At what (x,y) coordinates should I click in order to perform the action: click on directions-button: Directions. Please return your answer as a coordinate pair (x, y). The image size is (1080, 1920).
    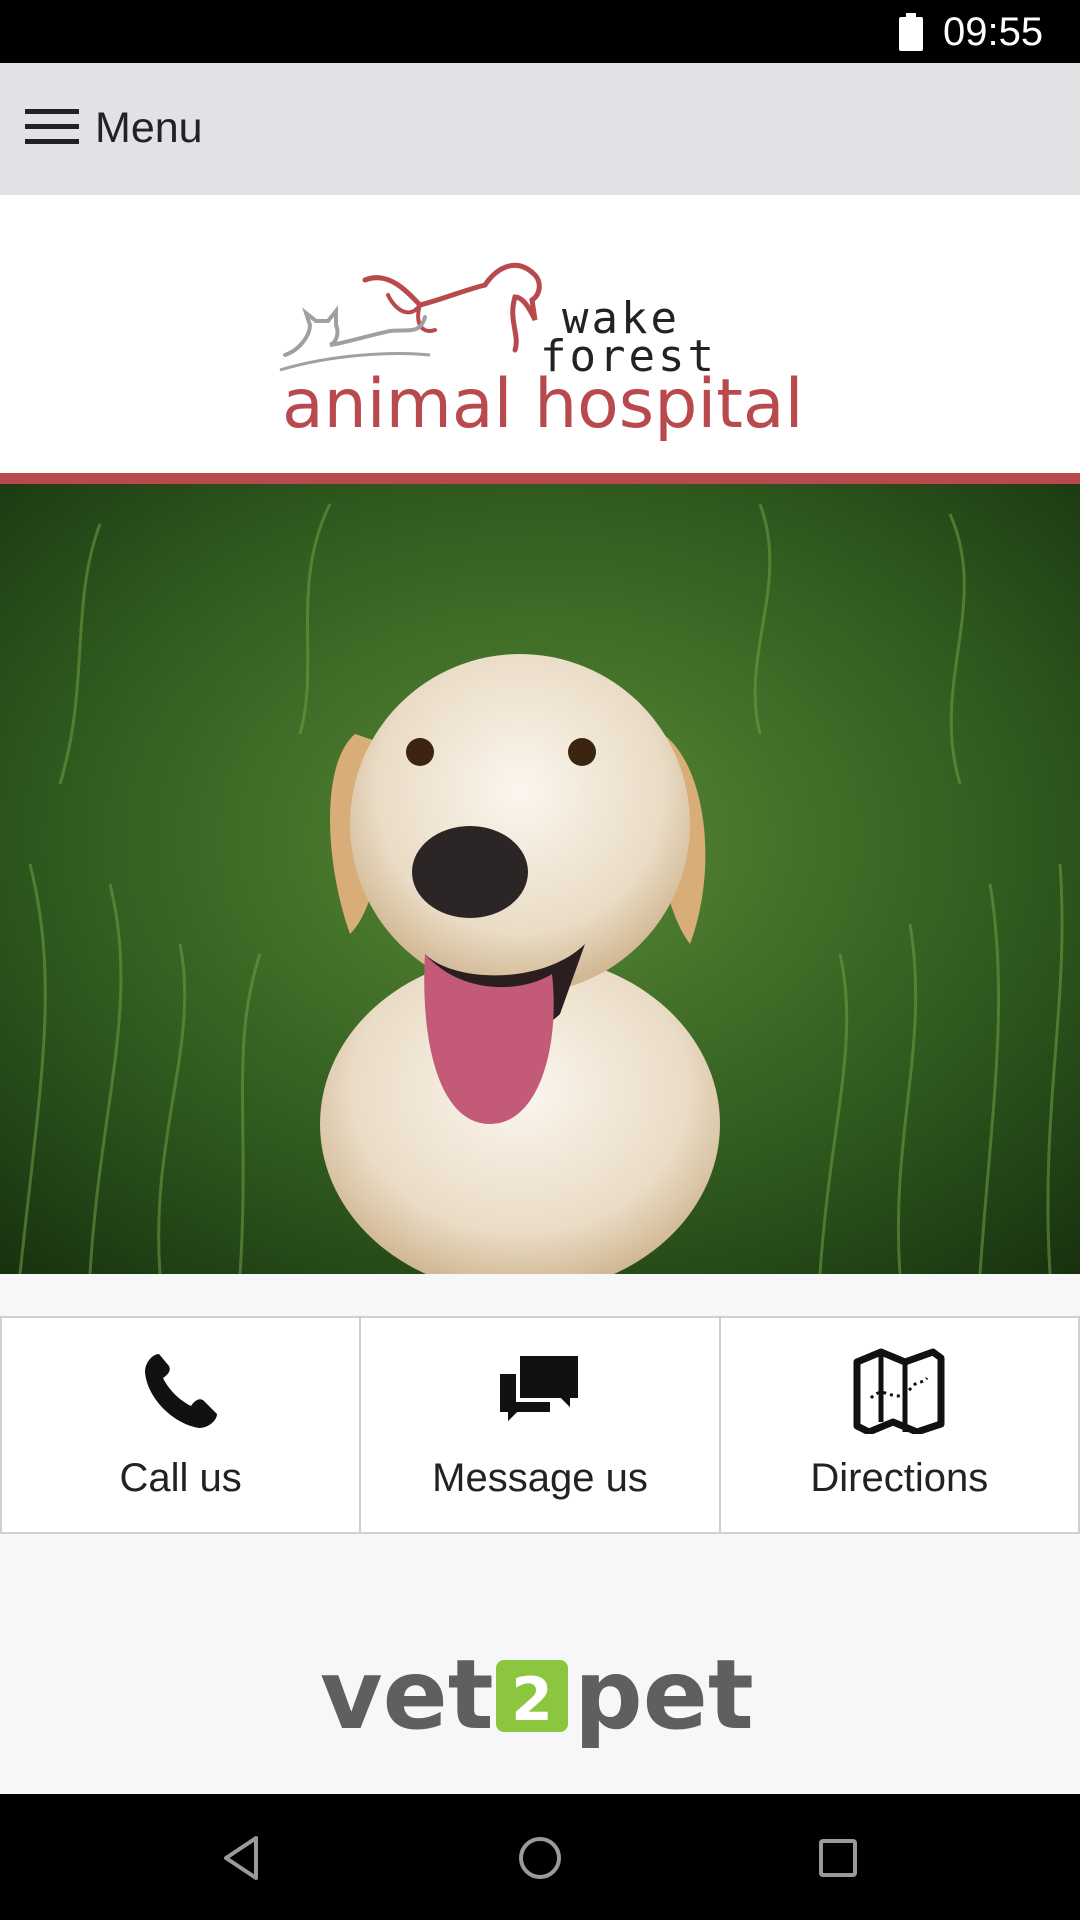
    Looking at the image, I should click on (899, 1425).